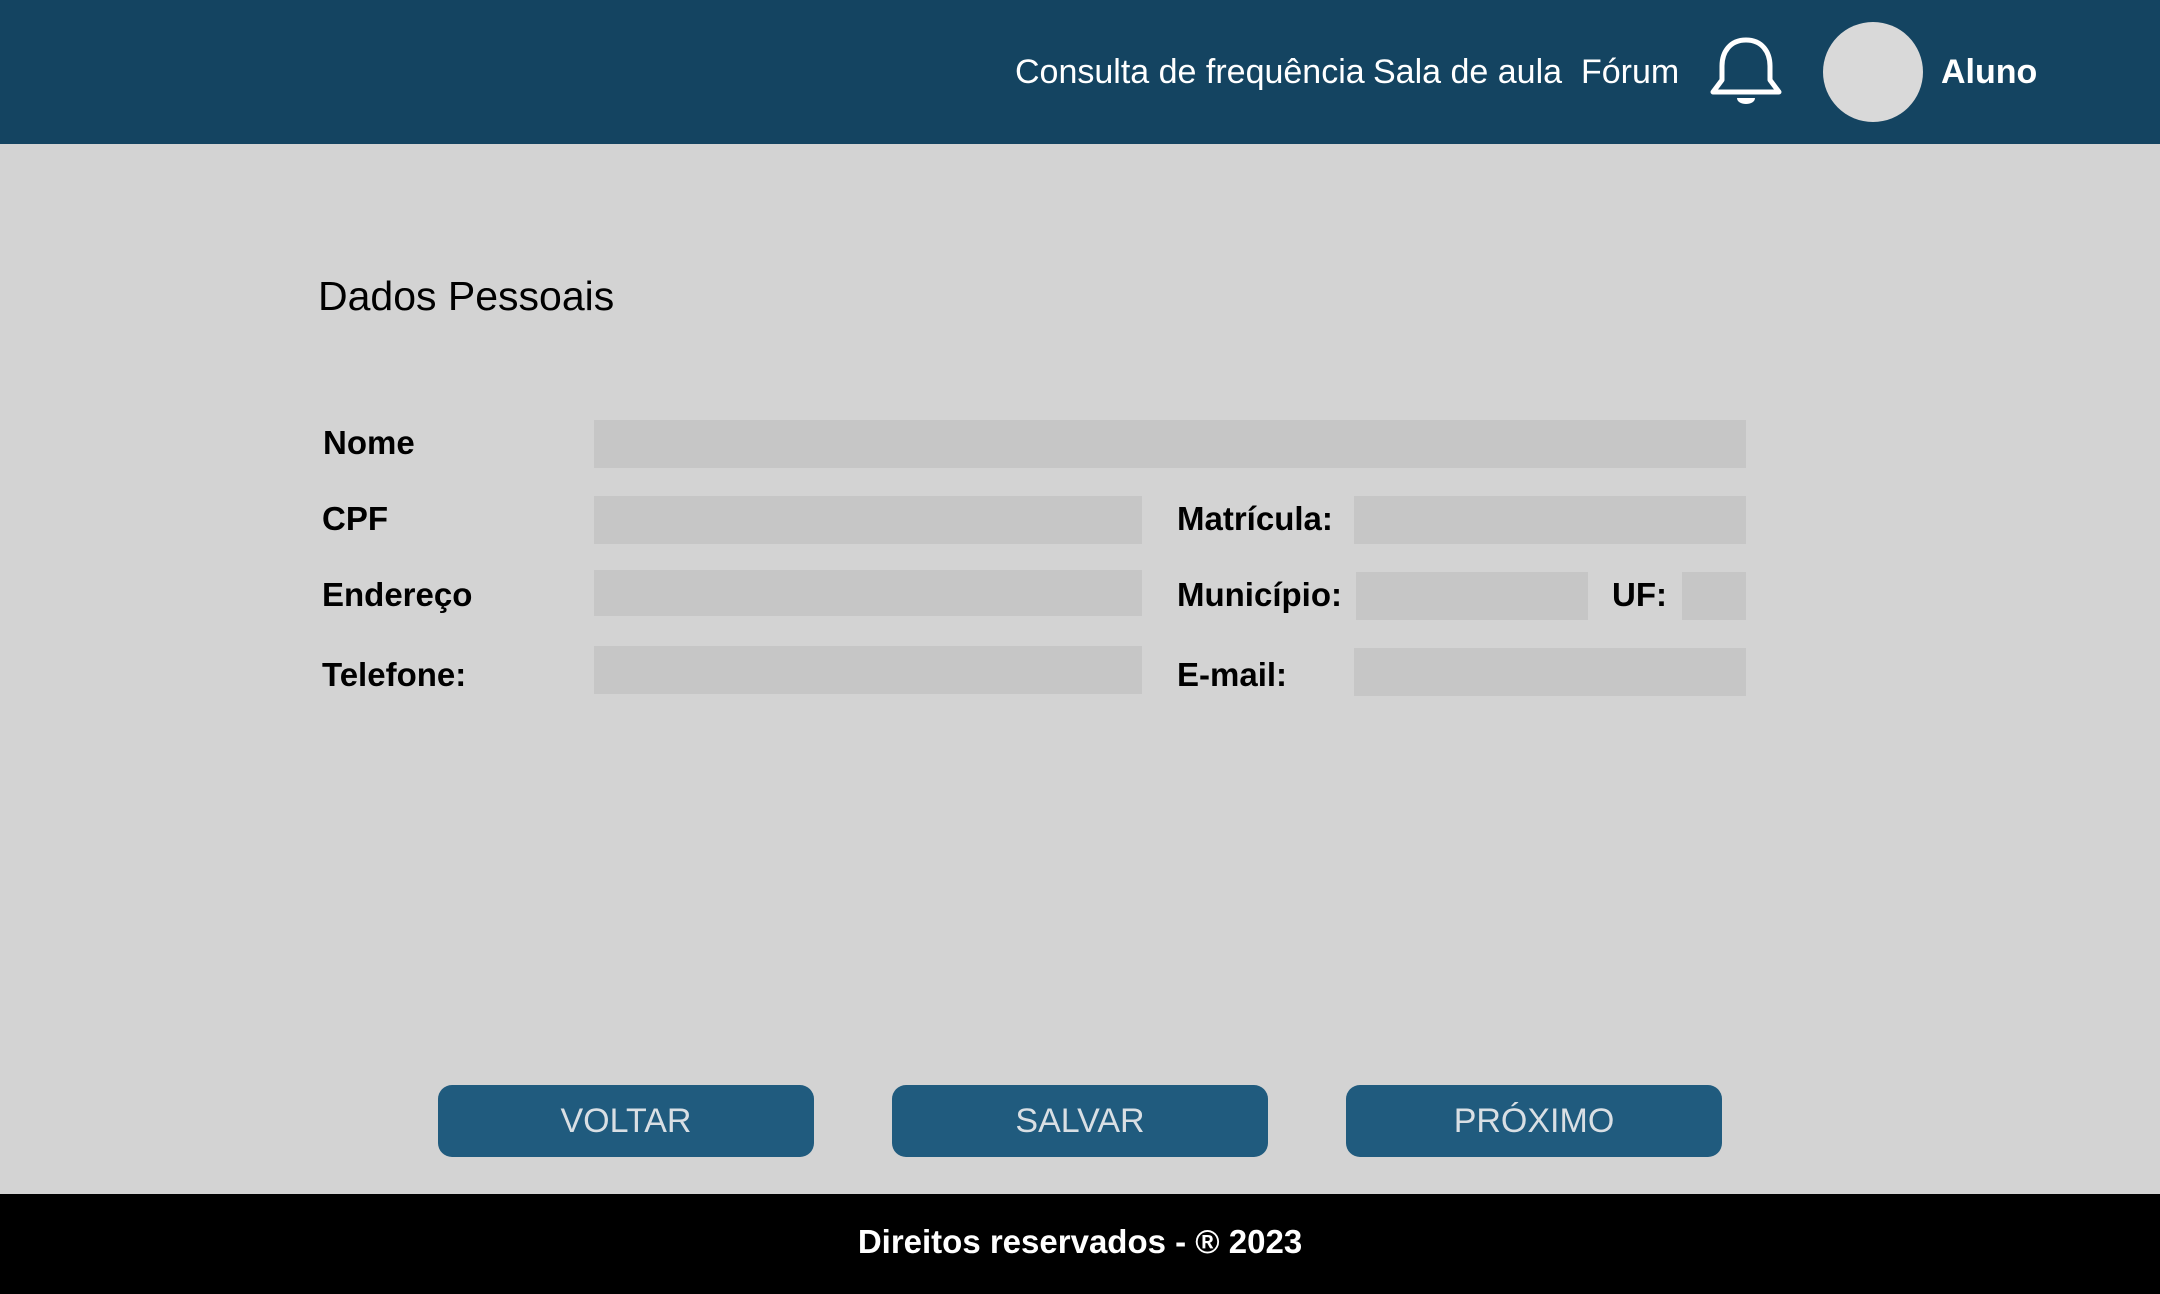  What do you see at coordinates (1534, 1121) in the screenshot?
I see `proximo-button: PRÓXIMO` at bounding box center [1534, 1121].